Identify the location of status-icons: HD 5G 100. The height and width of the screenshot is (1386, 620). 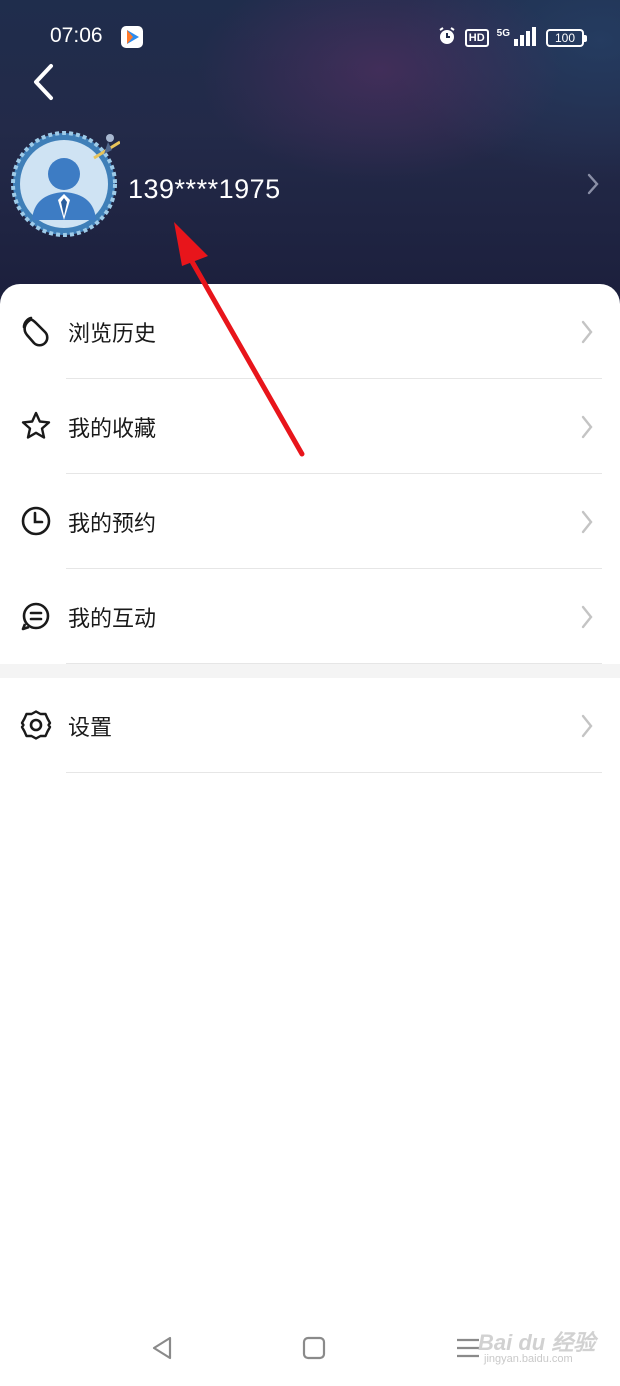
(512, 38).